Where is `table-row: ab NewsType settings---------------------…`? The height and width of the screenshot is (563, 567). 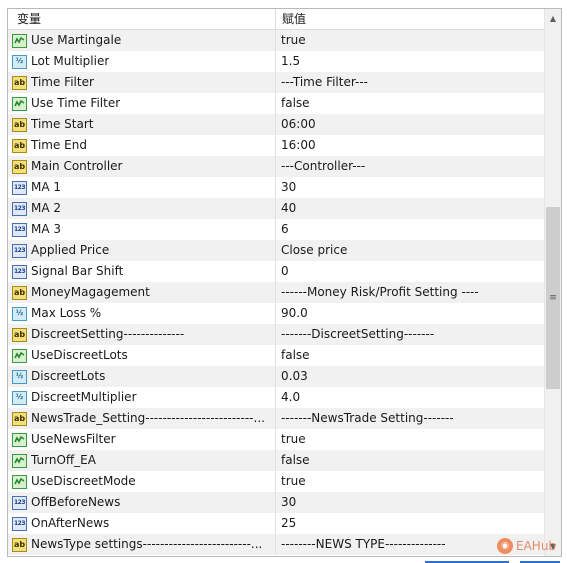 table-row: ab NewsType settings---------------------… is located at coordinates (276, 544).